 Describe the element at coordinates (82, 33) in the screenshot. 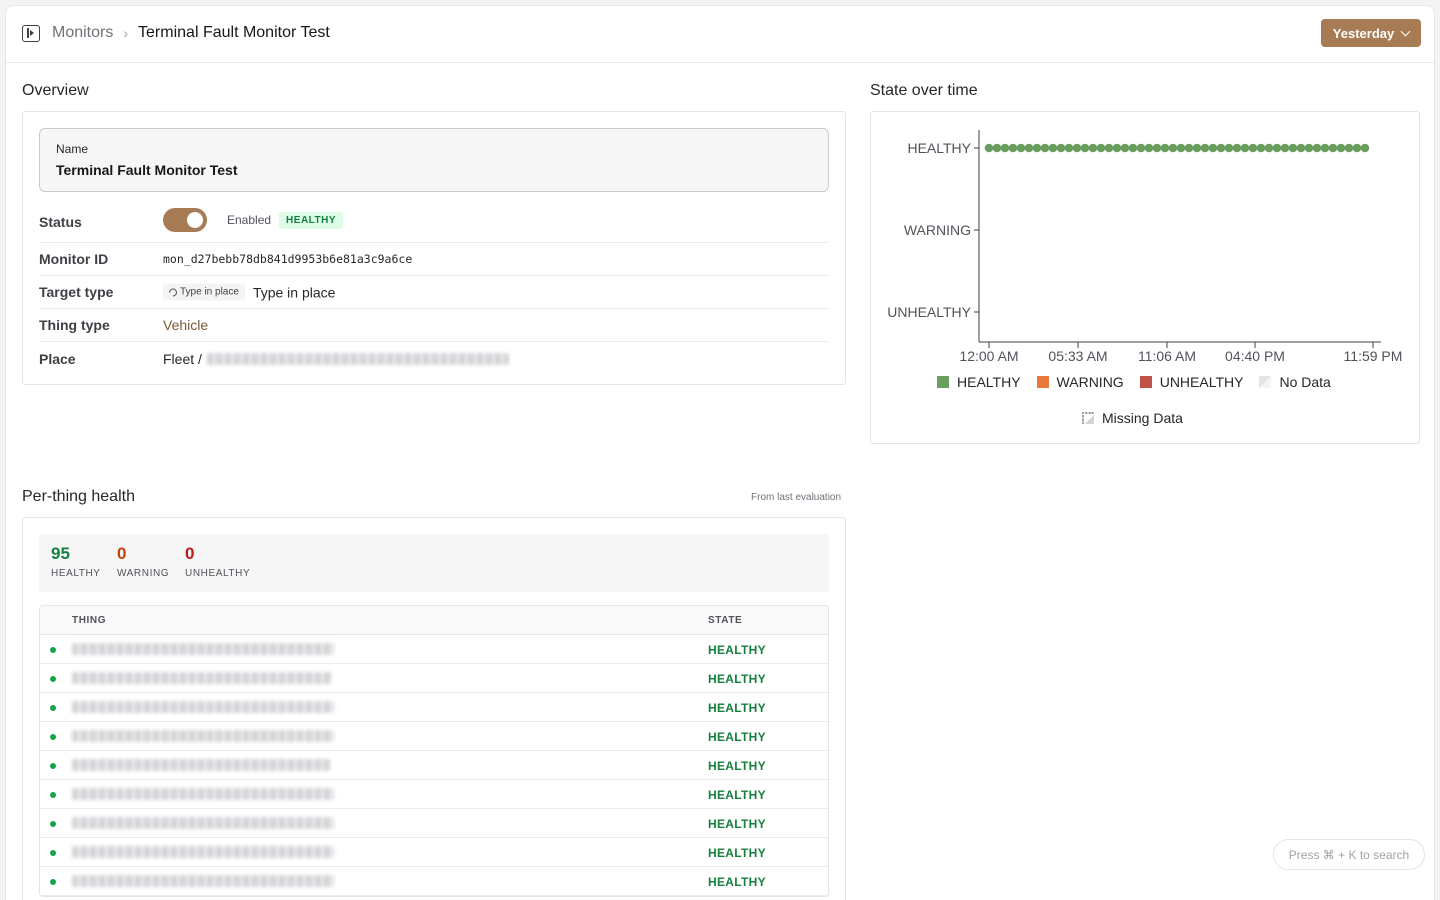

I see `breadcrumb-monitors-link: Monitors` at that location.